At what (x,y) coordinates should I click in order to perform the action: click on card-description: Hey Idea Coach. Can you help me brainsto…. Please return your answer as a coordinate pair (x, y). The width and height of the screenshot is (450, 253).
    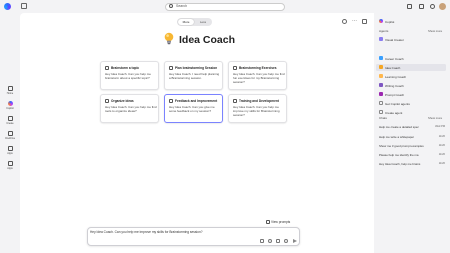
    Looking at the image, I should click on (128, 76).